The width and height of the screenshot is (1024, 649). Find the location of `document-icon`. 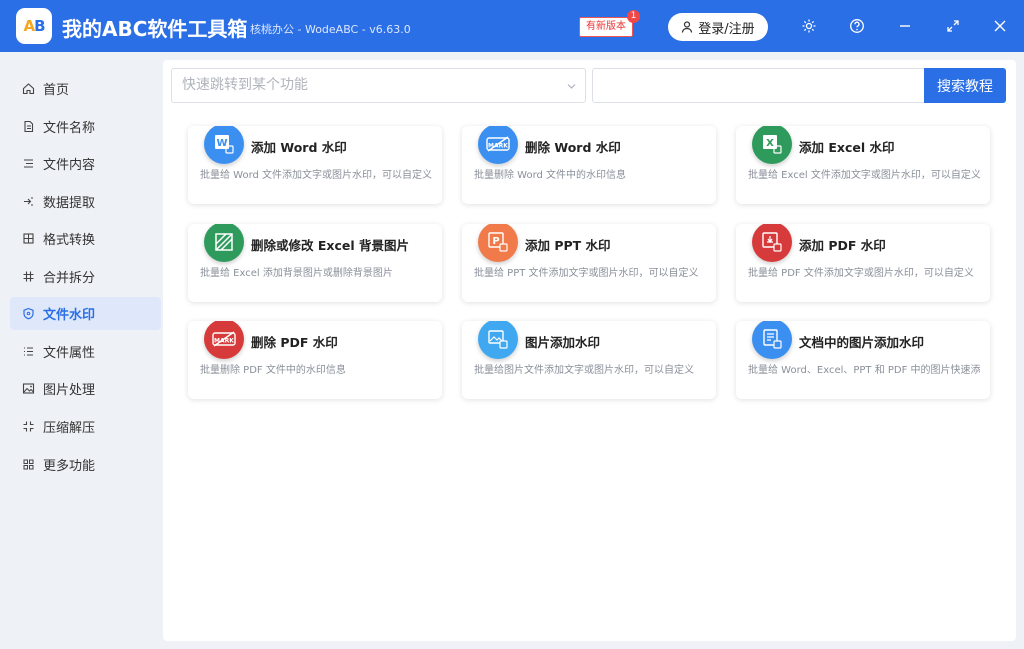

document-icon is located at coordinates (772, 340).